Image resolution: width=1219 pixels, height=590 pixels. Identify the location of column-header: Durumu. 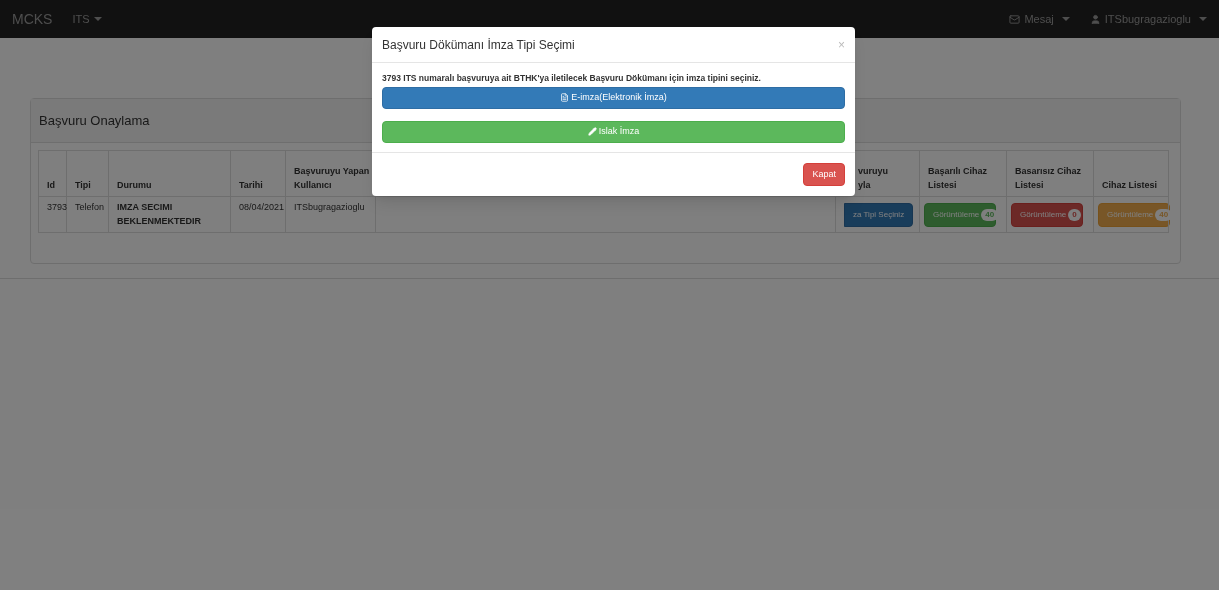
(169, 173).